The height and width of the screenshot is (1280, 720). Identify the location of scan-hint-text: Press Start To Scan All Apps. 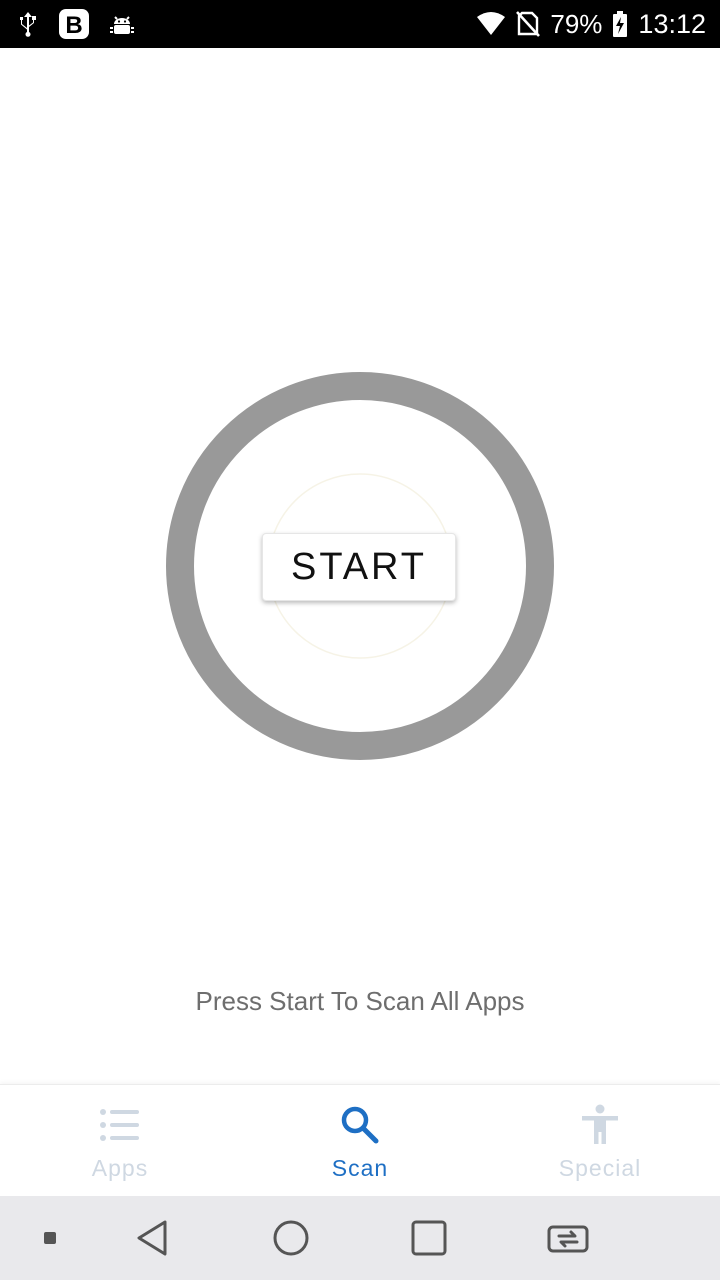
(360, 1001).